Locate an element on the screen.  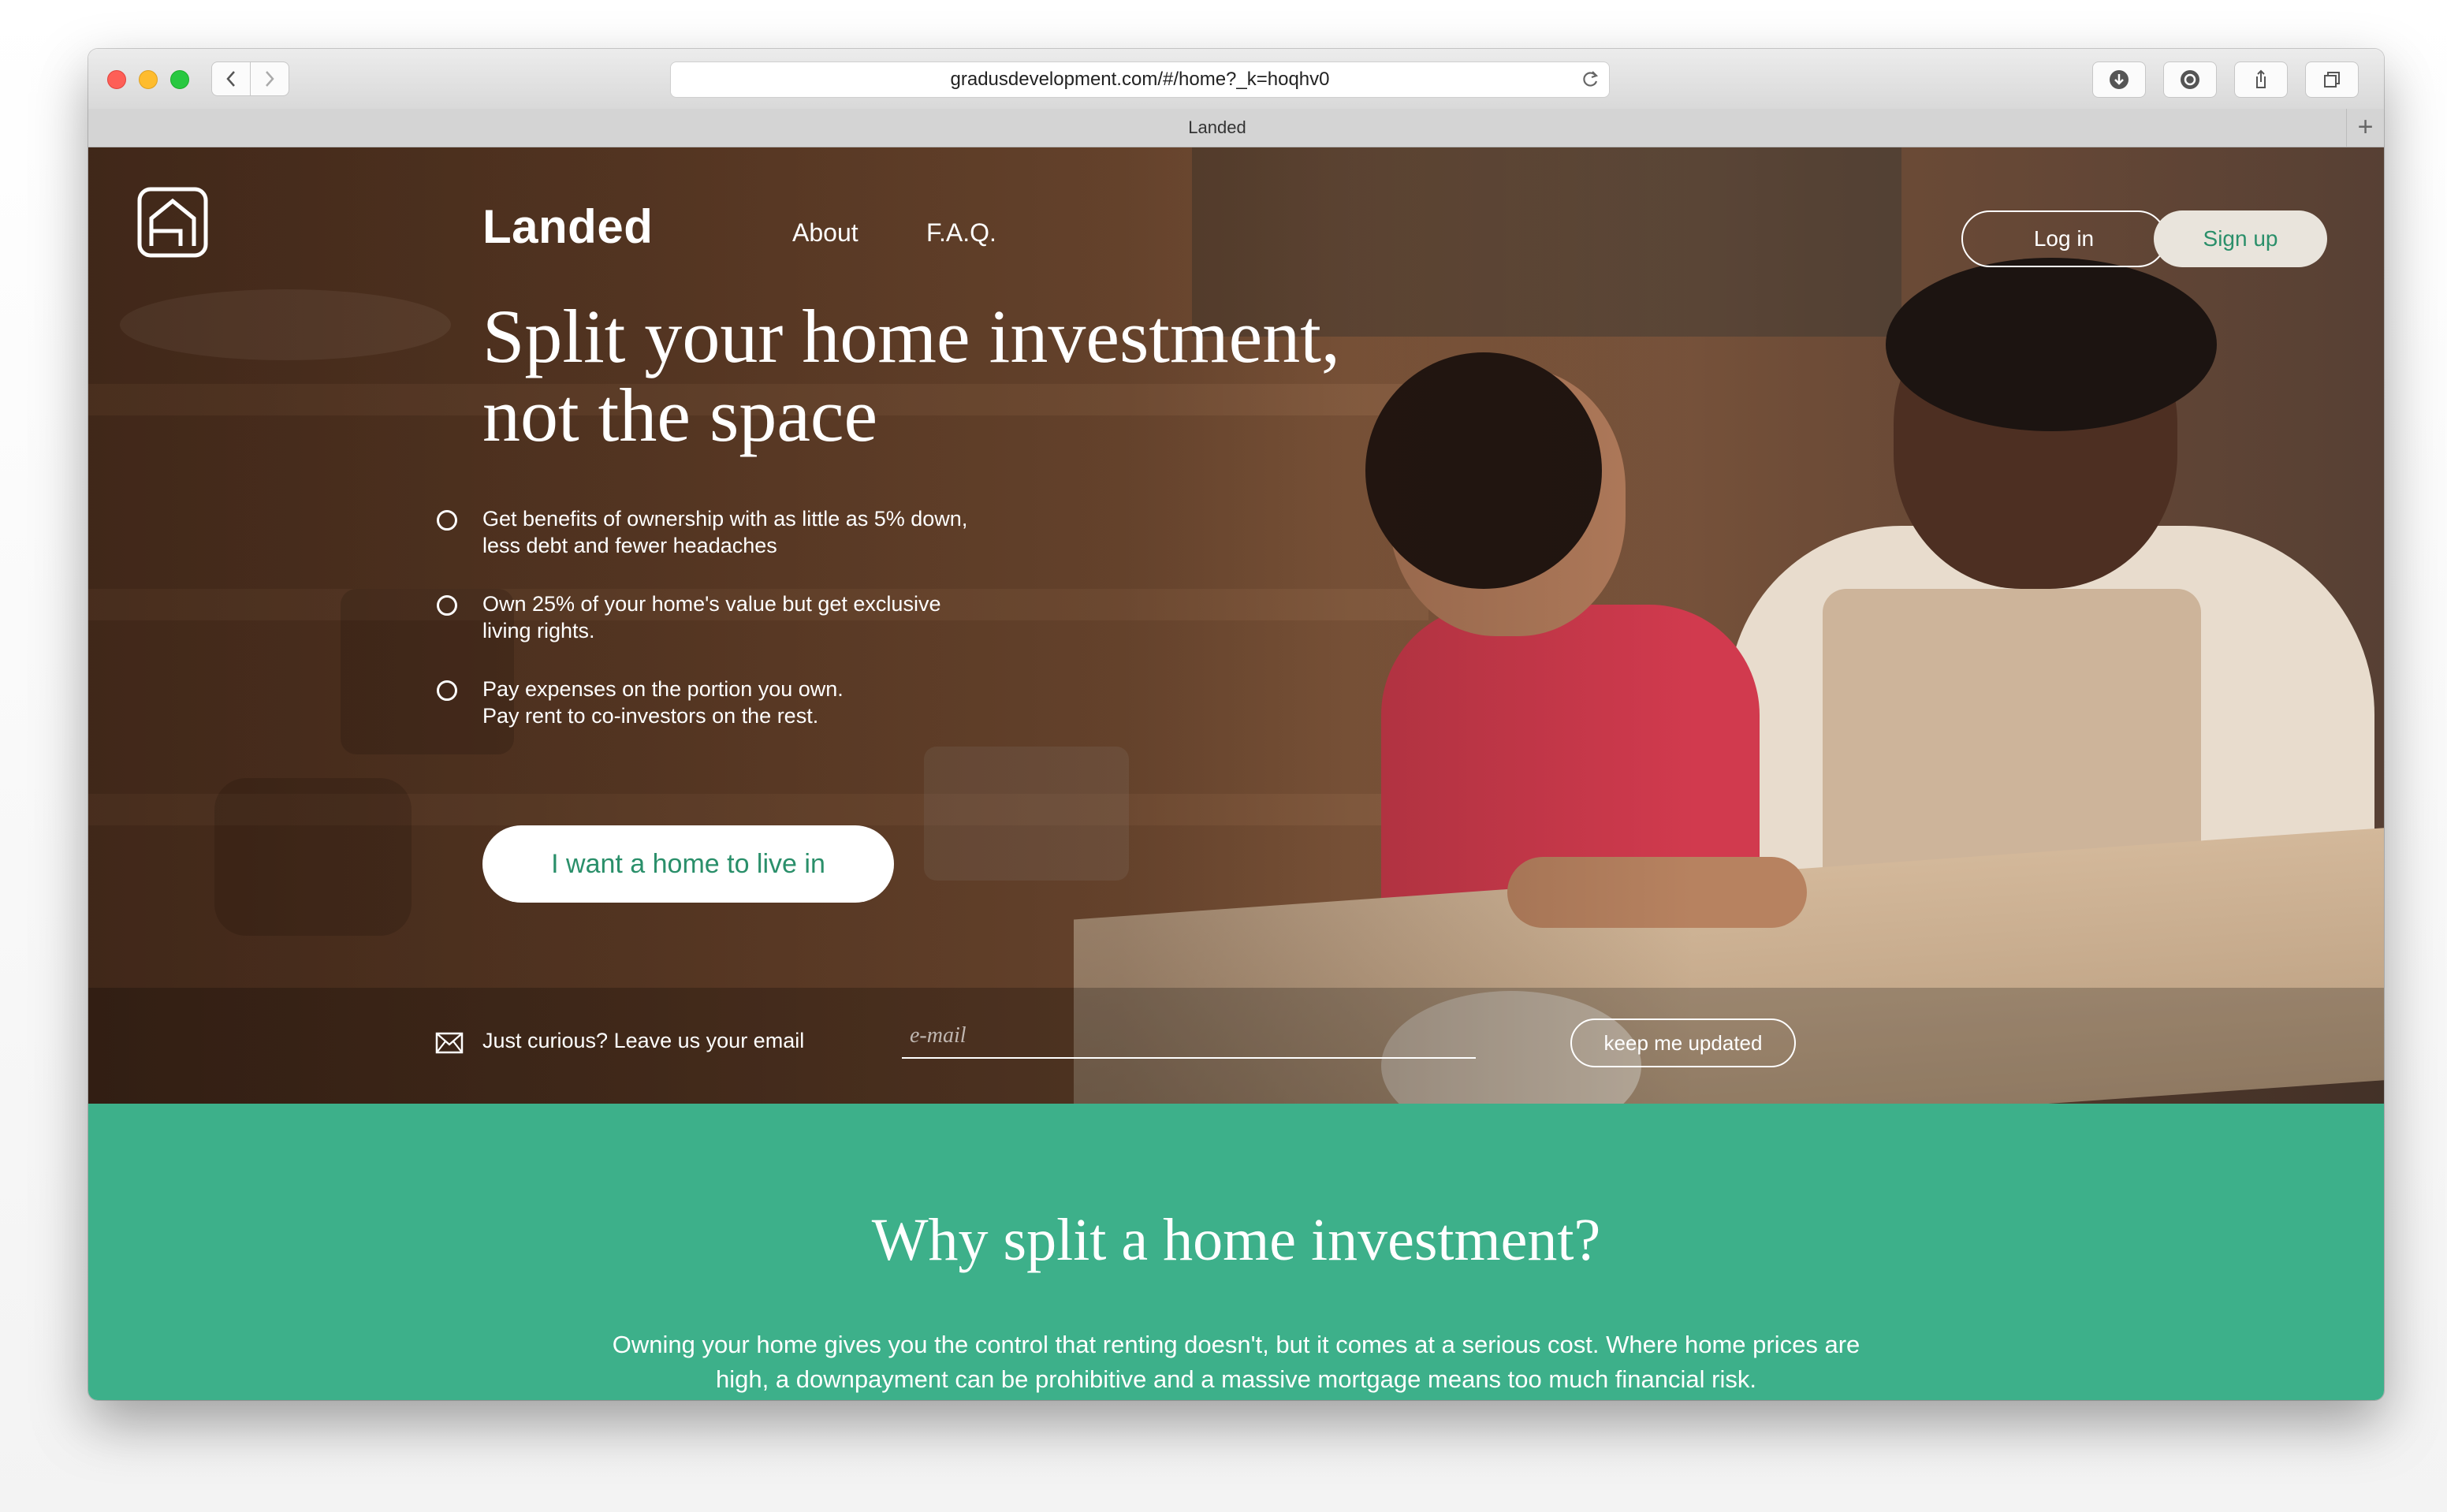
subscribe-label: Just curious? Leave us your email is located at coordinates (643, 1041).